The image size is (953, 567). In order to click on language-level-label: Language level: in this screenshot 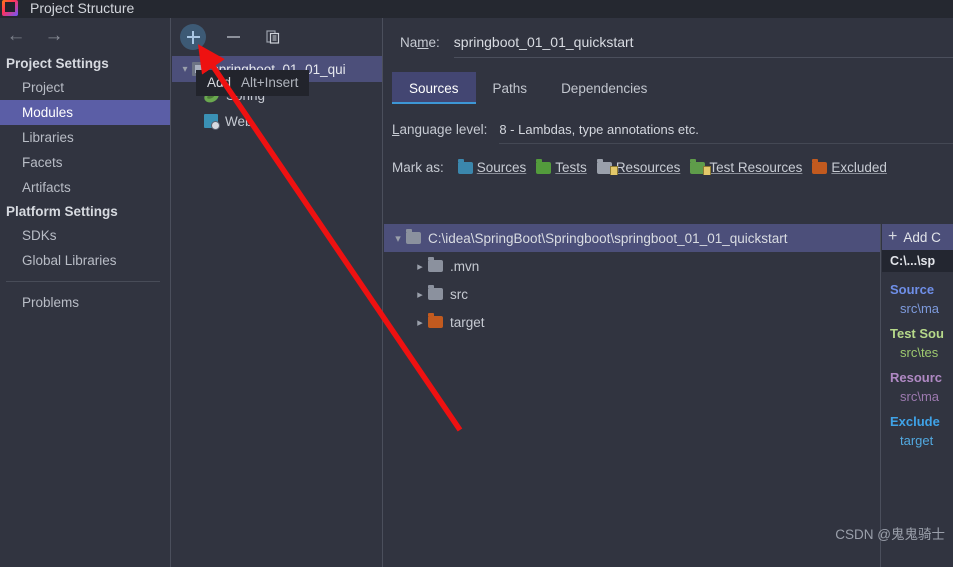, I will do `click(439, 129)`.